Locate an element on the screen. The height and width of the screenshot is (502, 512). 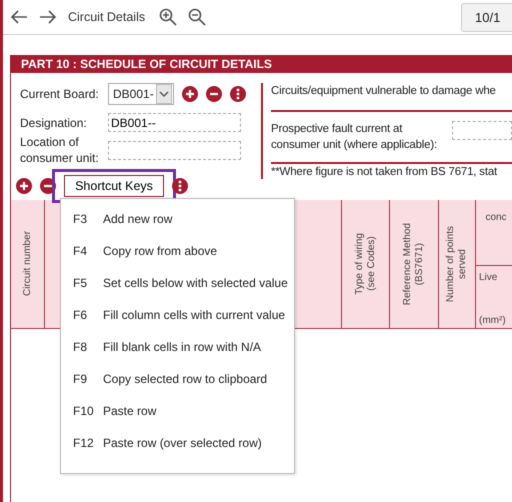
menu-item: F4 Copy row from above is located at coordinates (177, 251).